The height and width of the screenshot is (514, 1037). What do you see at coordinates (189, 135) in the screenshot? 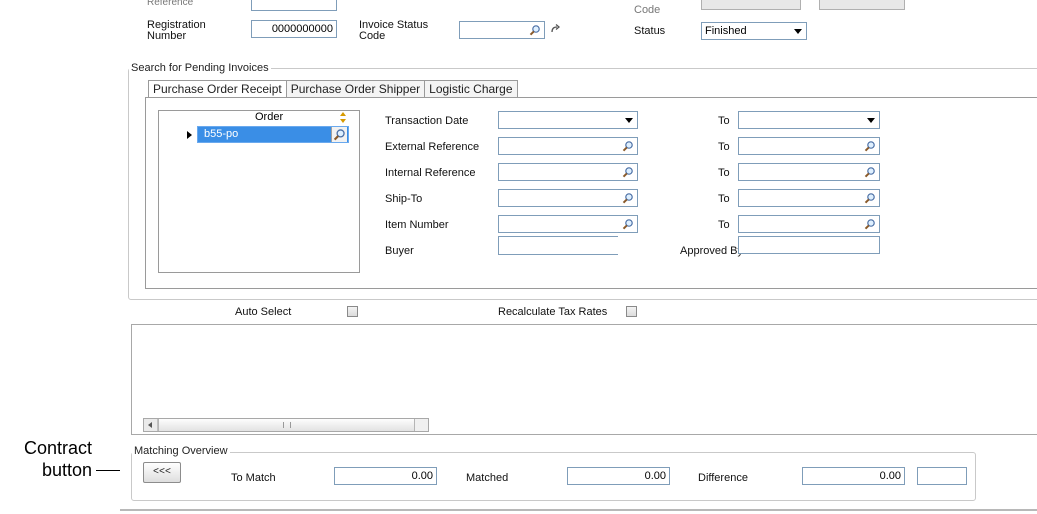
I see `row-indicator-icon` at bounding box center [189, 135].